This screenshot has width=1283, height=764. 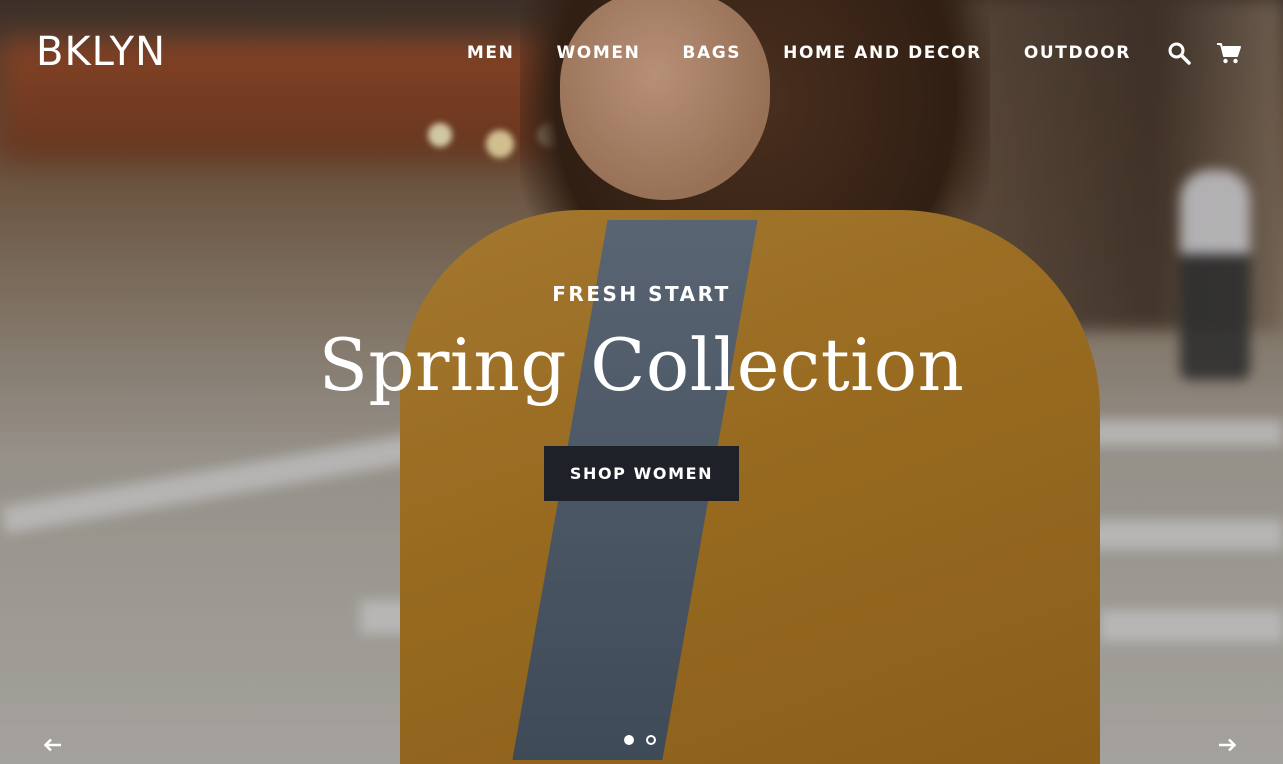 I want to click on main-nav: MEN WOMEN BAGS HOME AND DECOR OUTDOOR, so click(x=855, y=53).